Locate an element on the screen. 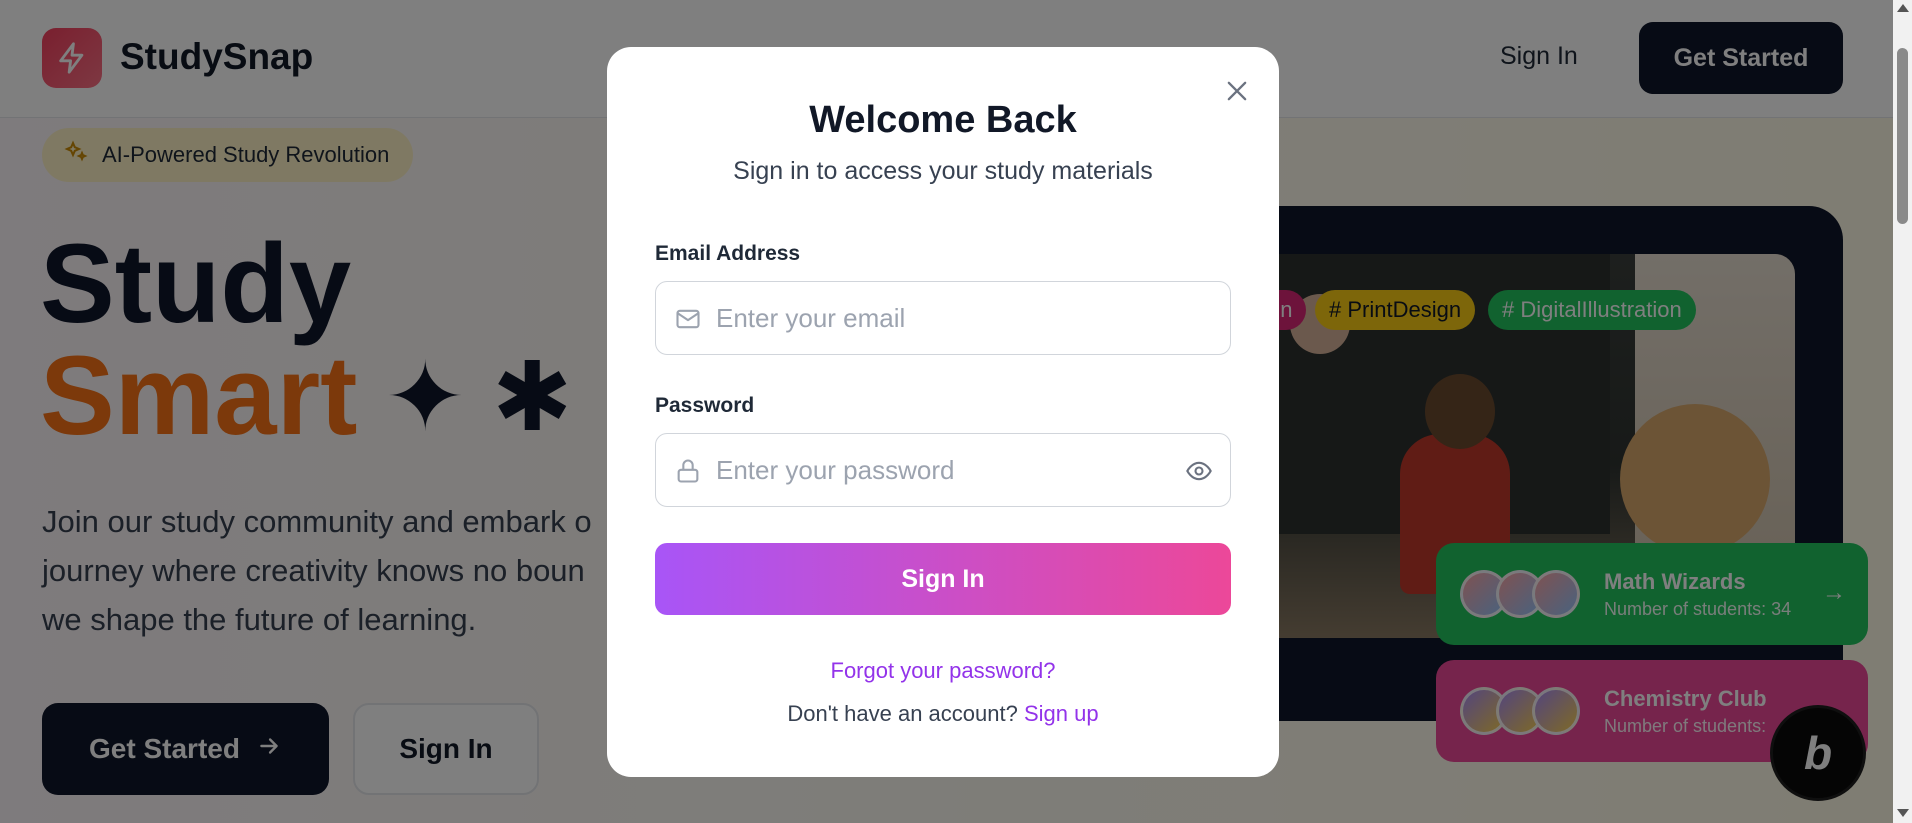 This screenshot has height=823, width=1912. password-field is located at coordinates (943, 470).